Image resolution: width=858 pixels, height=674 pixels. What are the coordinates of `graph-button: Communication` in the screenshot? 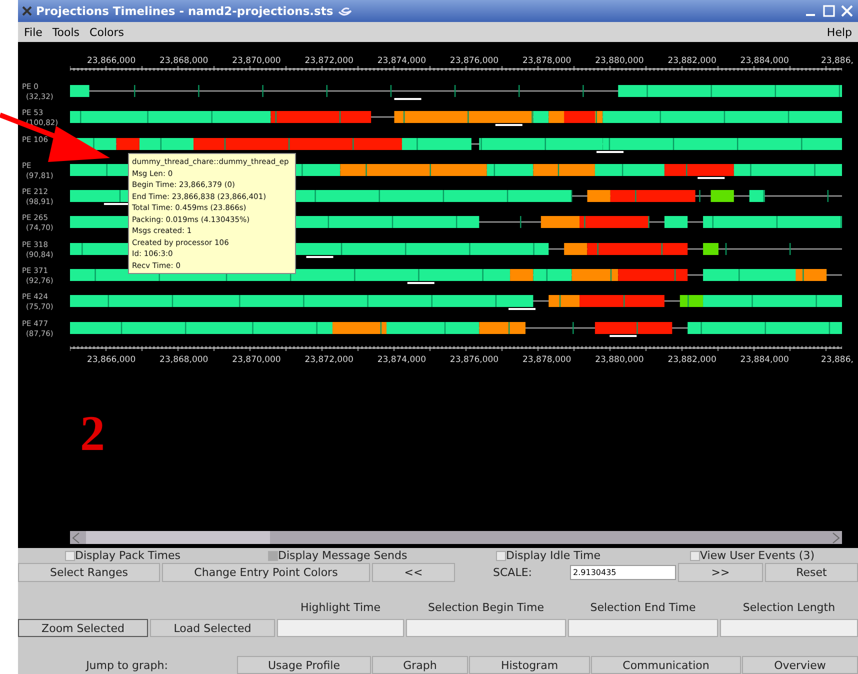 It's located at (666, 665).